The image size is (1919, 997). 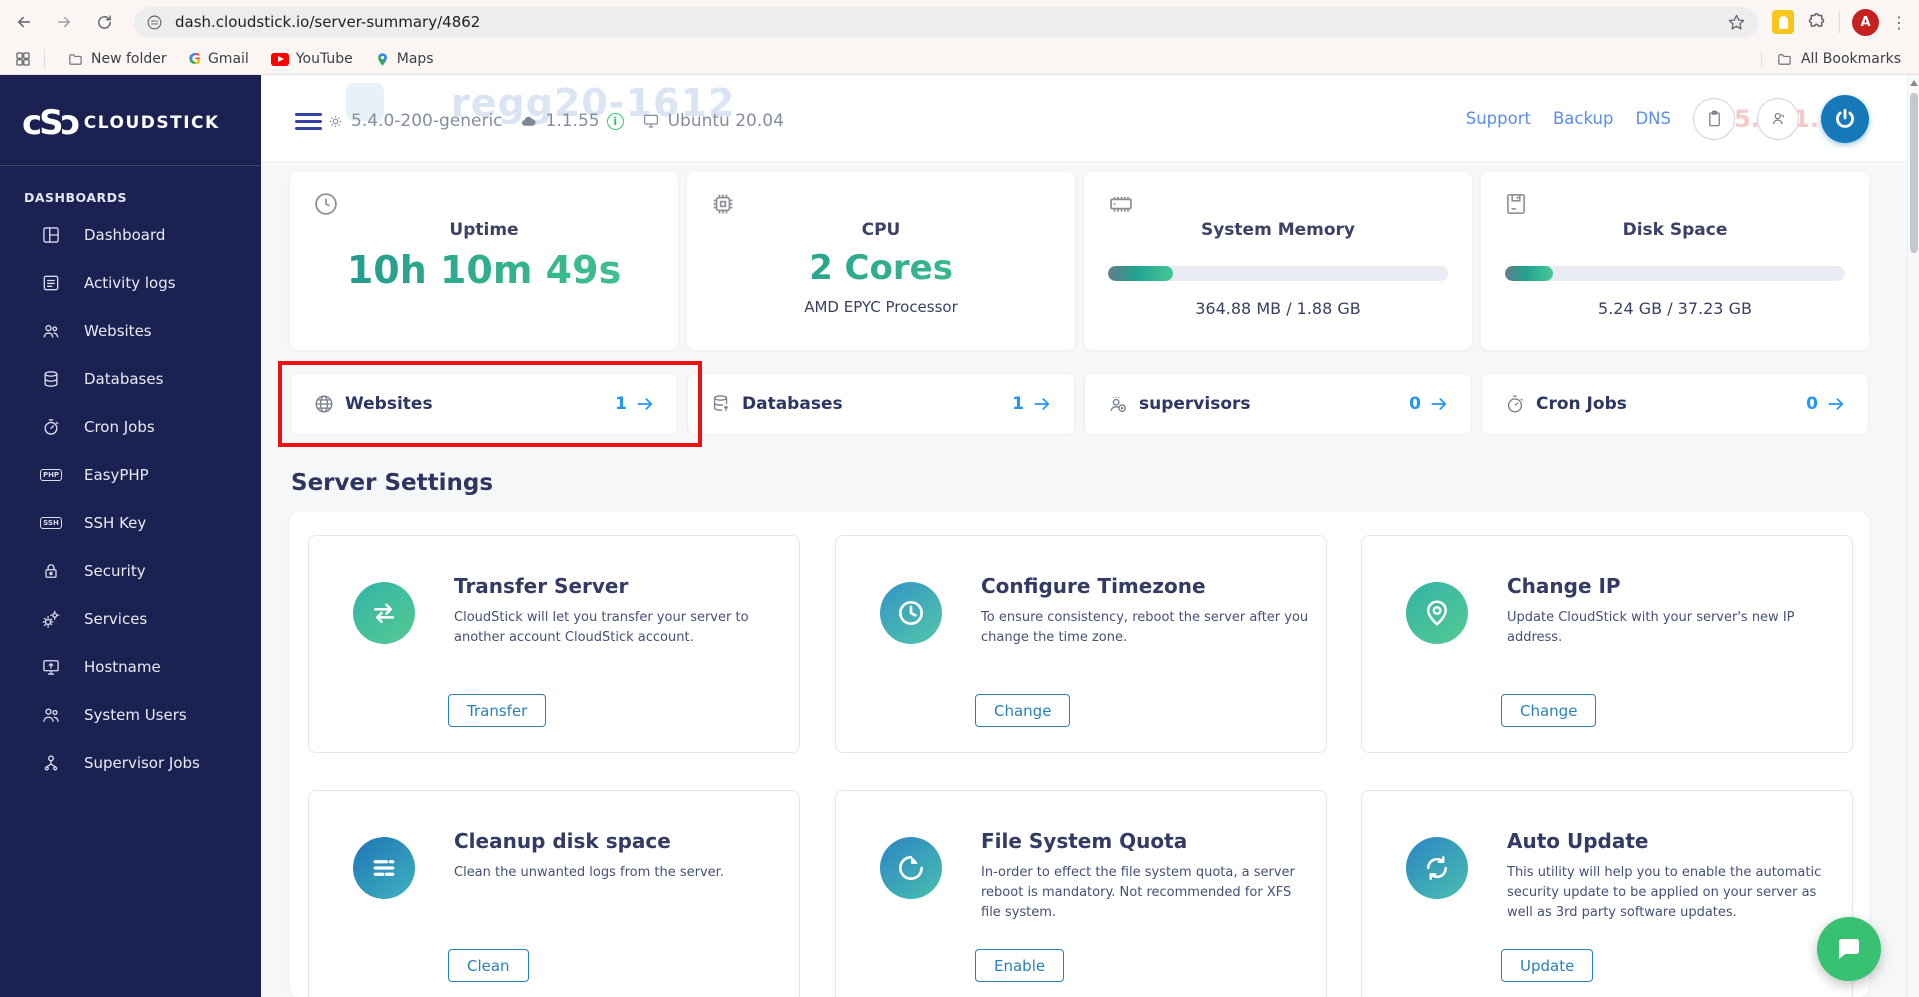 What do you see at coordinates (308, 123) in the screenshot?
I see `hamburger-menu-icon` at bounding box center [308, 123].